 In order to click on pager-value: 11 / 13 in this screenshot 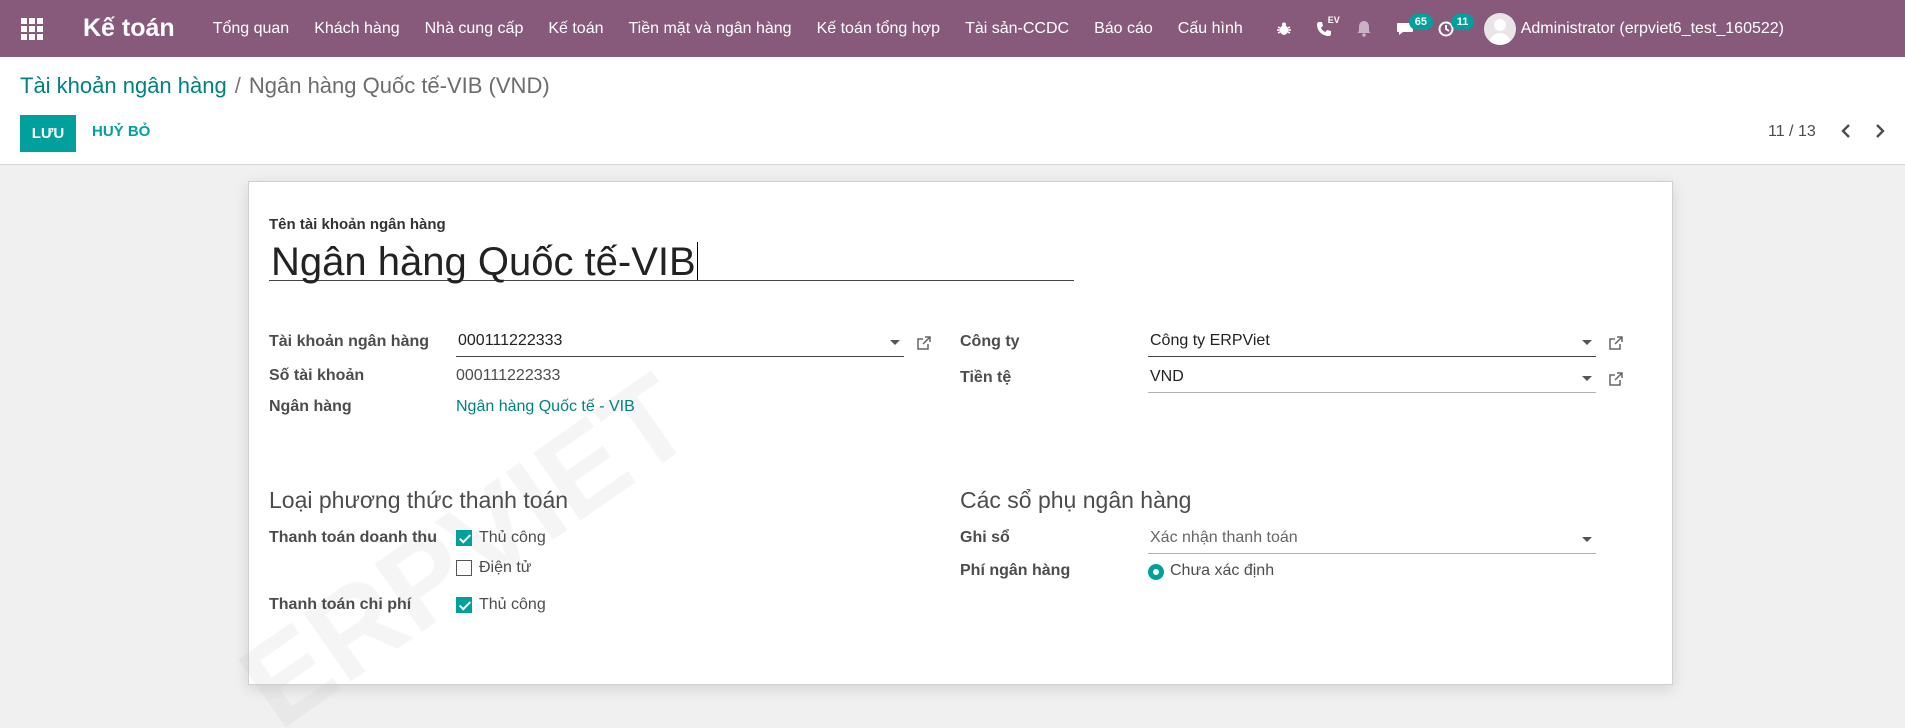, I will do `click(1792, 132)`.